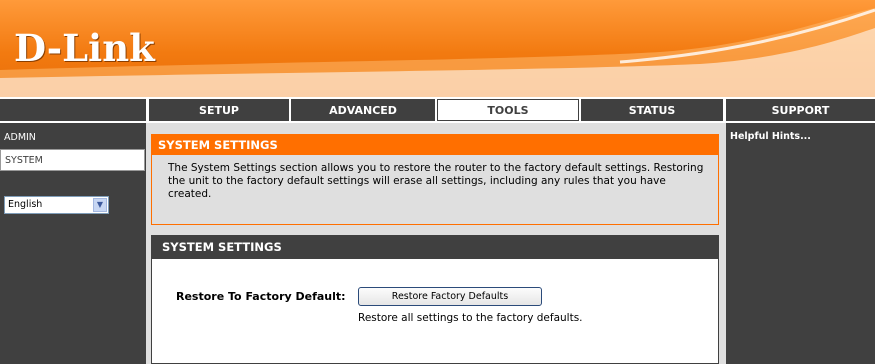 This screenshot has height=364, width=875. What do you see at coordinates (652, 110) in the screenshot?
I see `tab-status: STATUS` at bounding box center [652, 110].